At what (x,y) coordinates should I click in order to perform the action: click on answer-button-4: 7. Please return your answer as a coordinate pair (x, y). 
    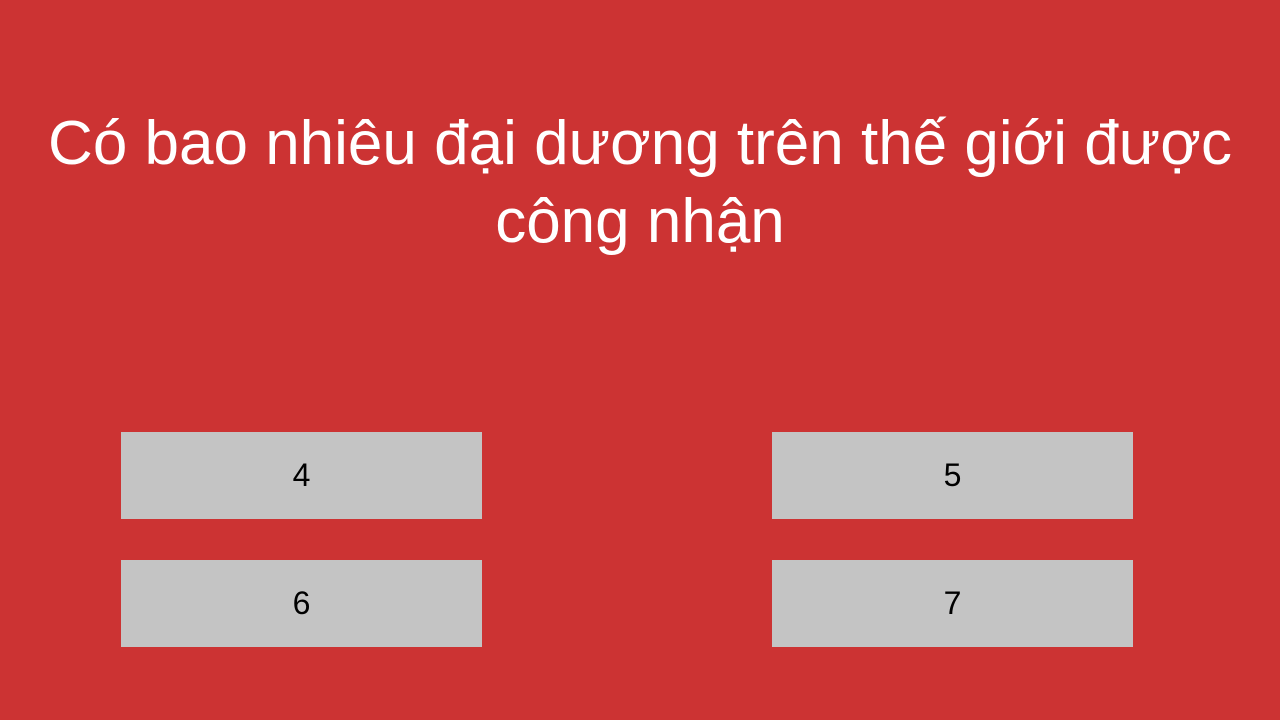
    Looking at the image, I should click on (952, 603).